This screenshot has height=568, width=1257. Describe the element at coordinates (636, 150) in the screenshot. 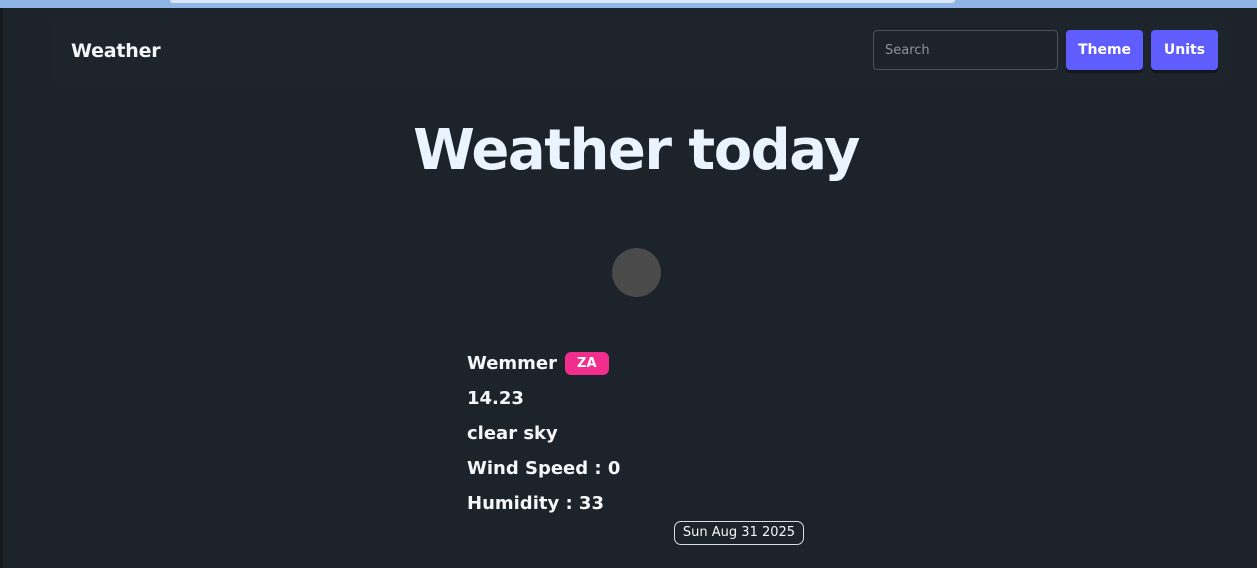

I see `page-title: Weather today` at that location.